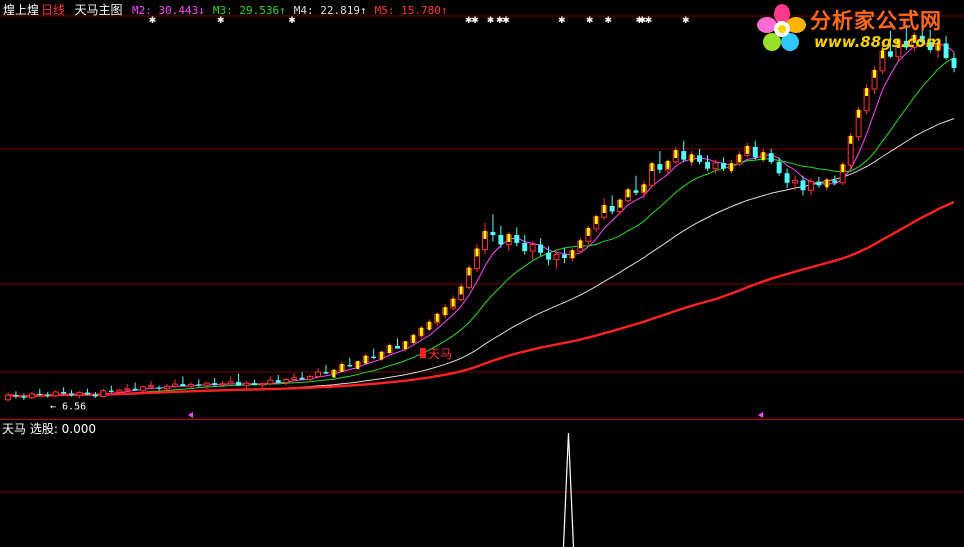  Describe the element at coordinates (53, 10) in the screenshot. I see `period-label: 日线` at that location.